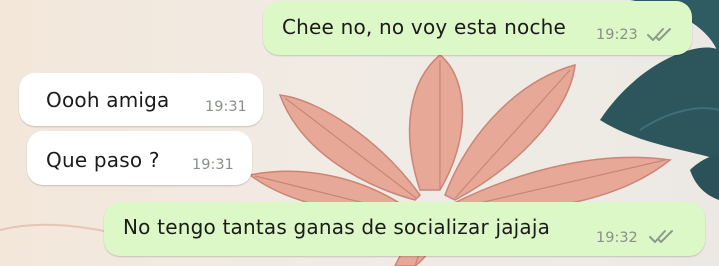 This screenshot has height=266, width=719. I want to click on message-bubble-incoming: Que paso ? 19:31, so click(139, 158).